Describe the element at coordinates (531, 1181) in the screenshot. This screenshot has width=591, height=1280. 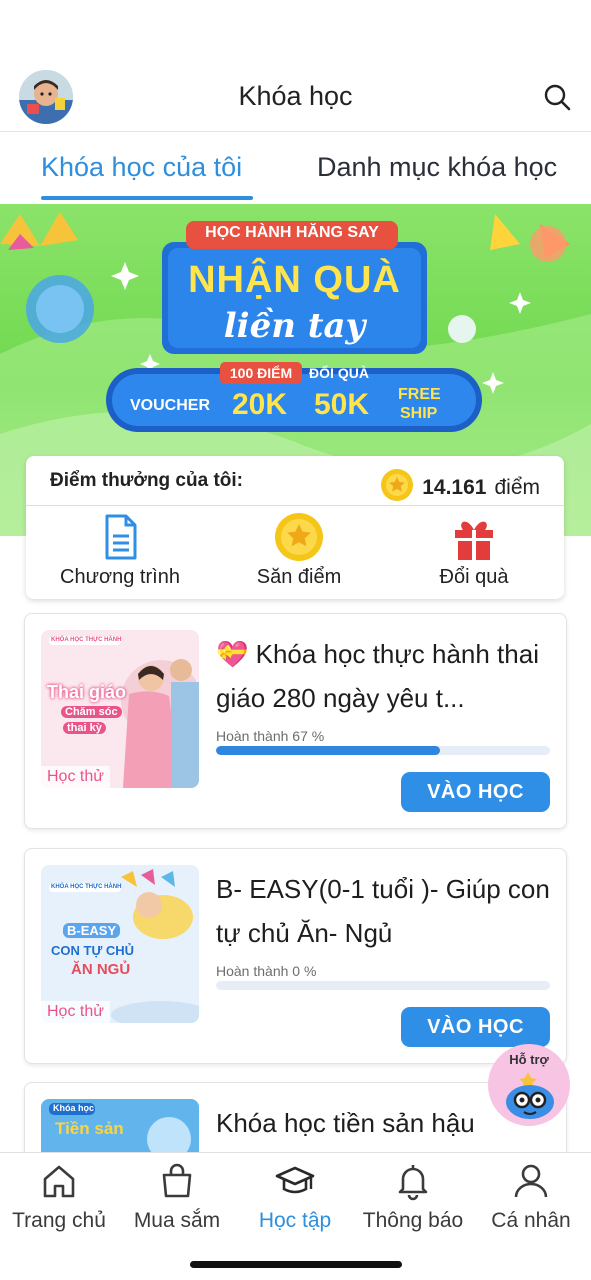
I see `user-icon` at that location.